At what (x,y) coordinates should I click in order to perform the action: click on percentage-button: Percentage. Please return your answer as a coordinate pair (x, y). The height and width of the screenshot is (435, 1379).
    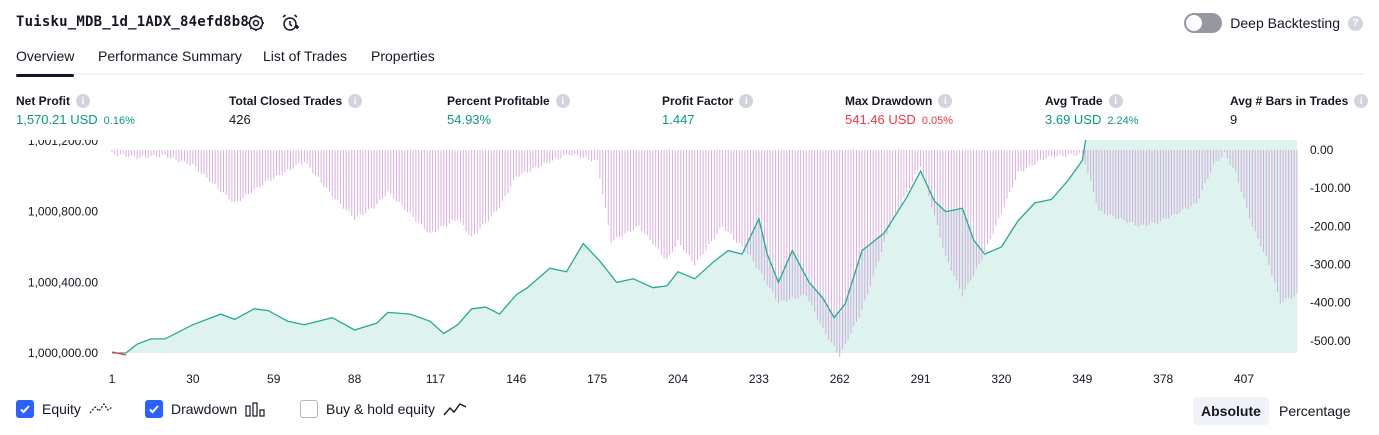
    Looking at the image, I should click on (1315, 411).